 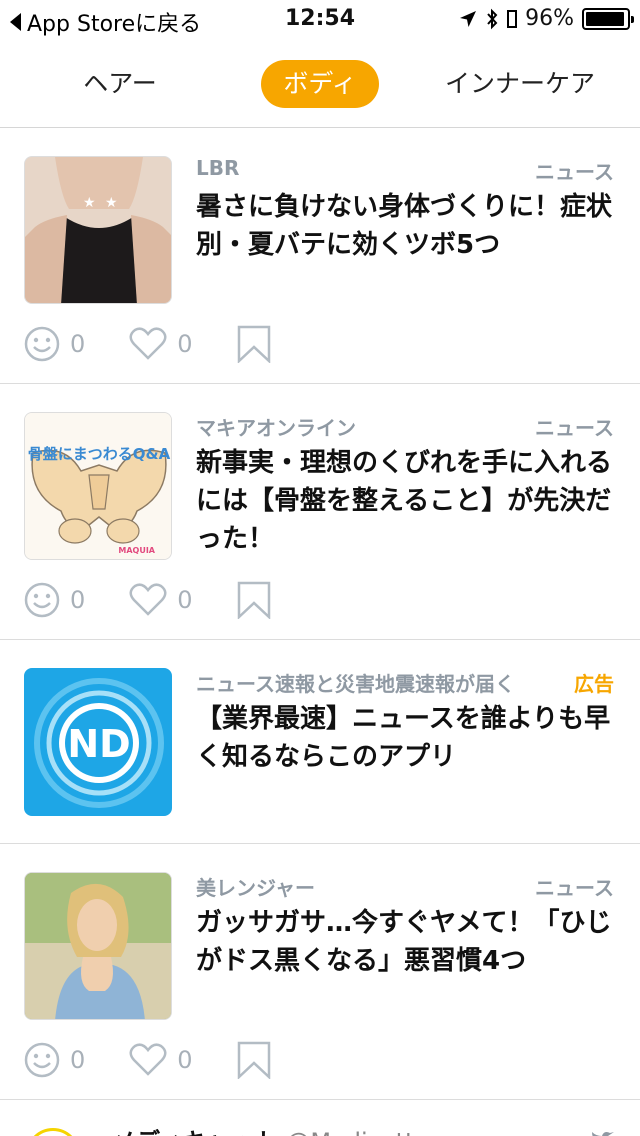 I want to click on twitter-bird-icon, so click(x=603, y=1134).